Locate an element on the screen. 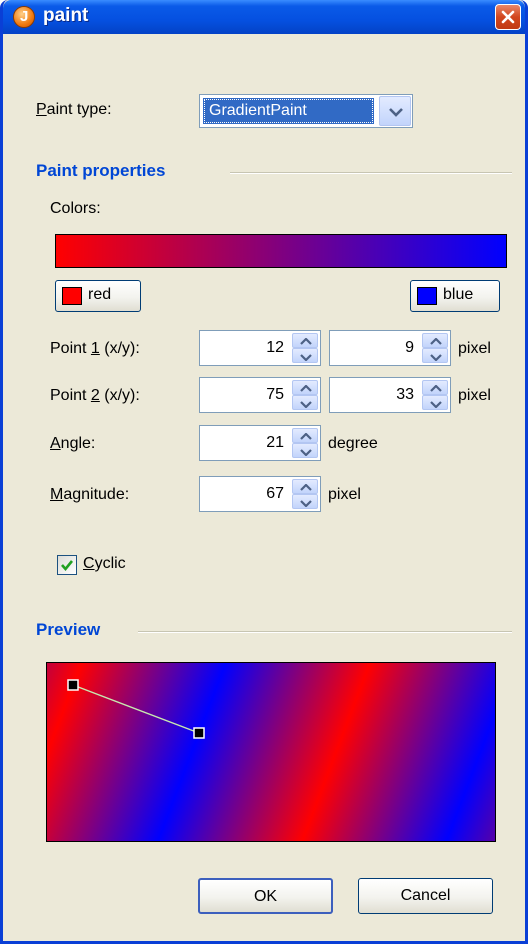 Image resolution: width=528 pixels, height=944 pixels. magnitude-value: 67 is located at coordinates (275, 494).